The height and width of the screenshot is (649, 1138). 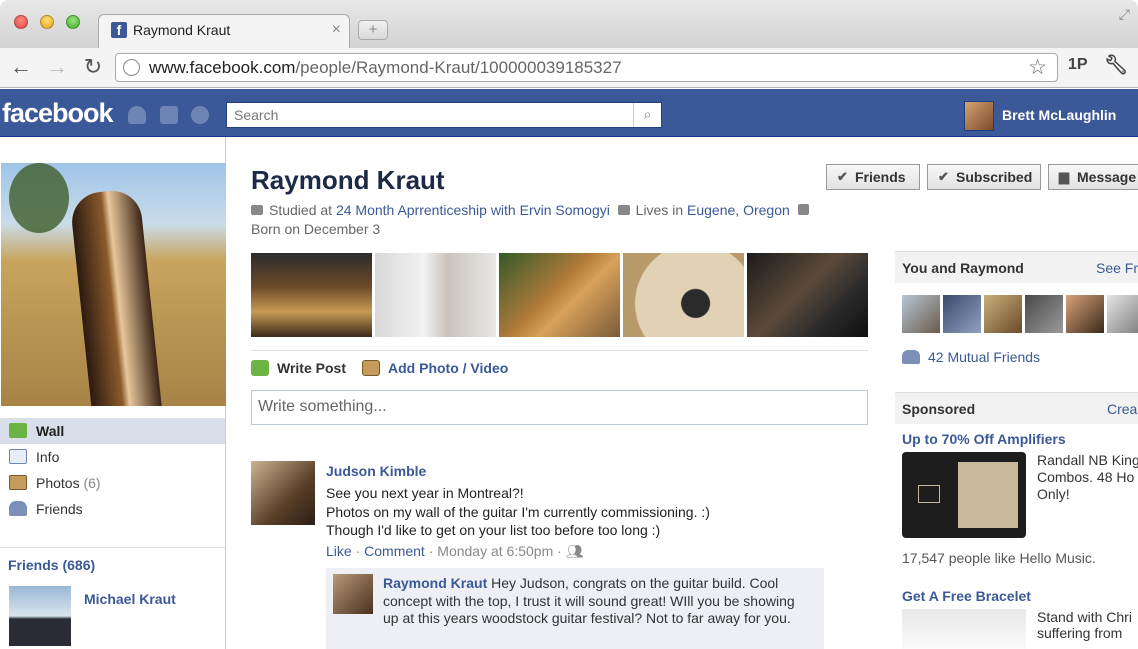 I want to click on nav-item-label: Photos, so click(x=58, y=483).